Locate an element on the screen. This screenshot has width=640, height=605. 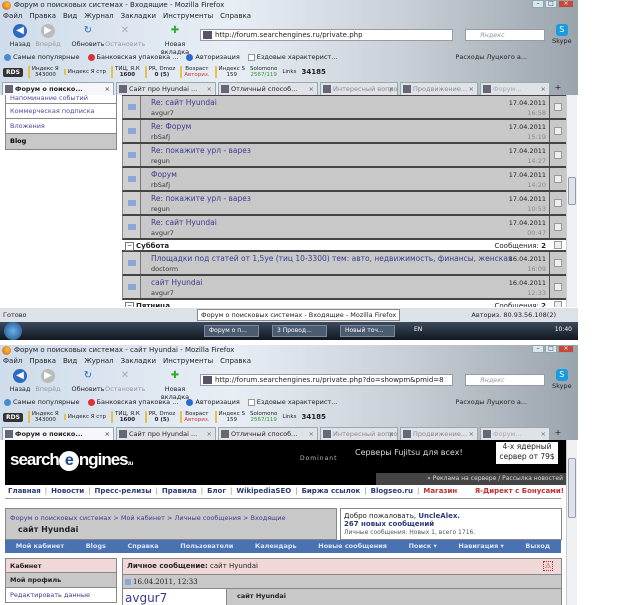
table-row: Re: сайт Hyundai avgur7 17.04.2011 16:58 is located at coordinates (344, 108).